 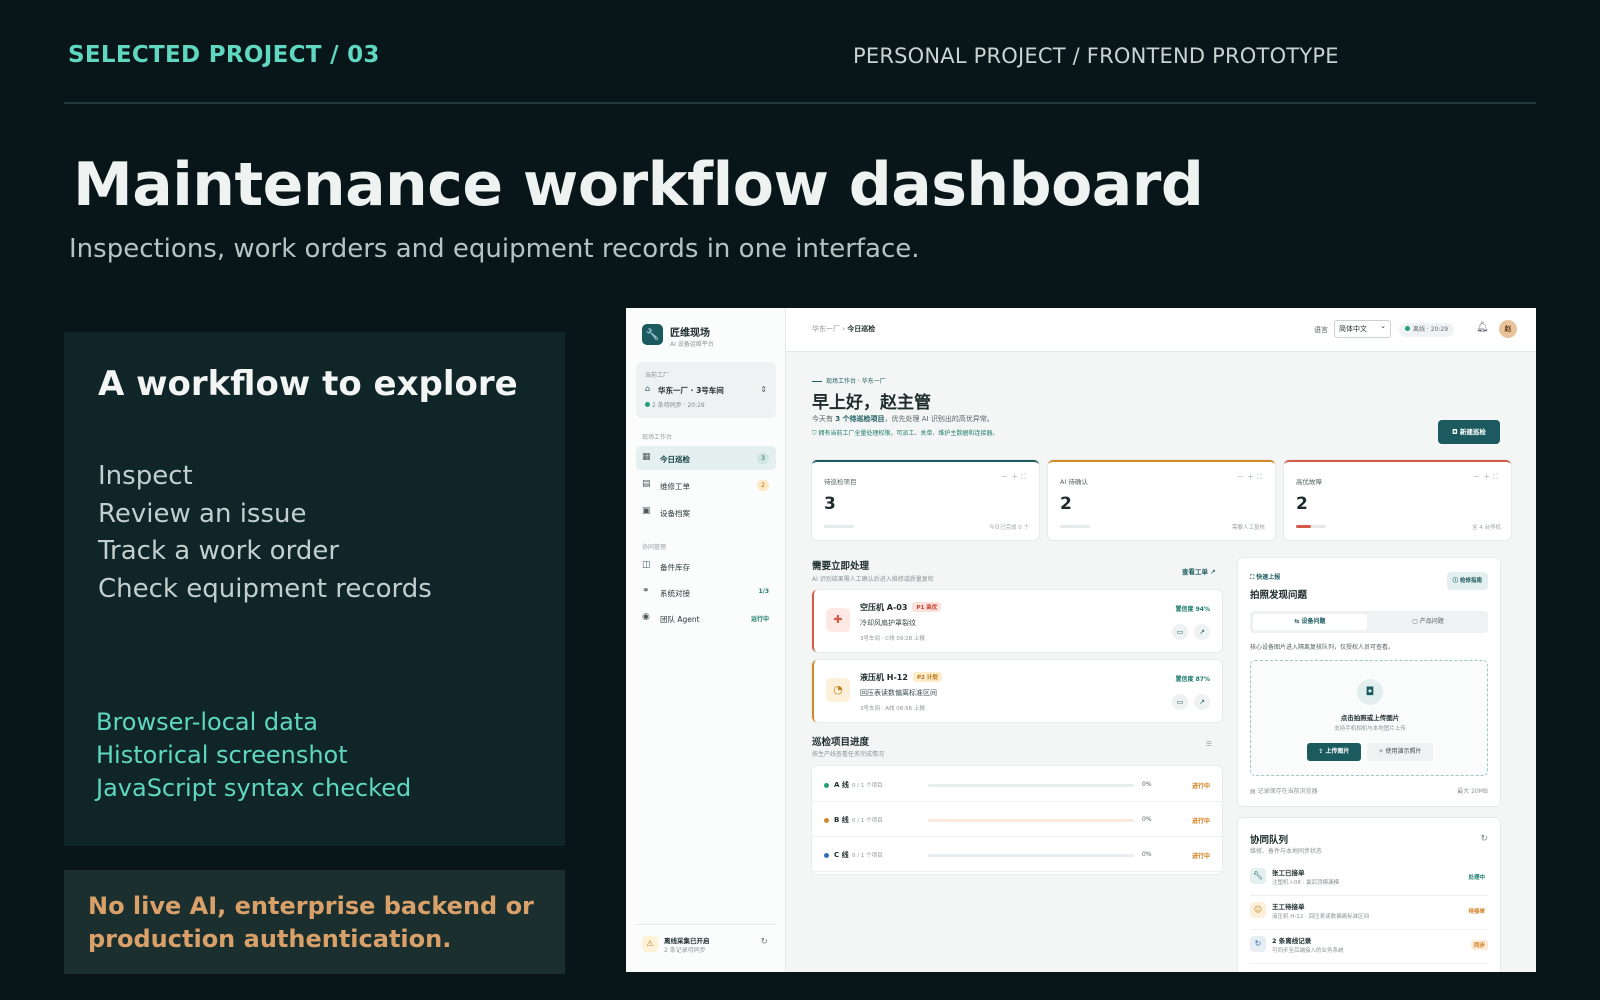 I want to click on demo-photo-label: 使用演示照片, so click(x=1403, y=751).